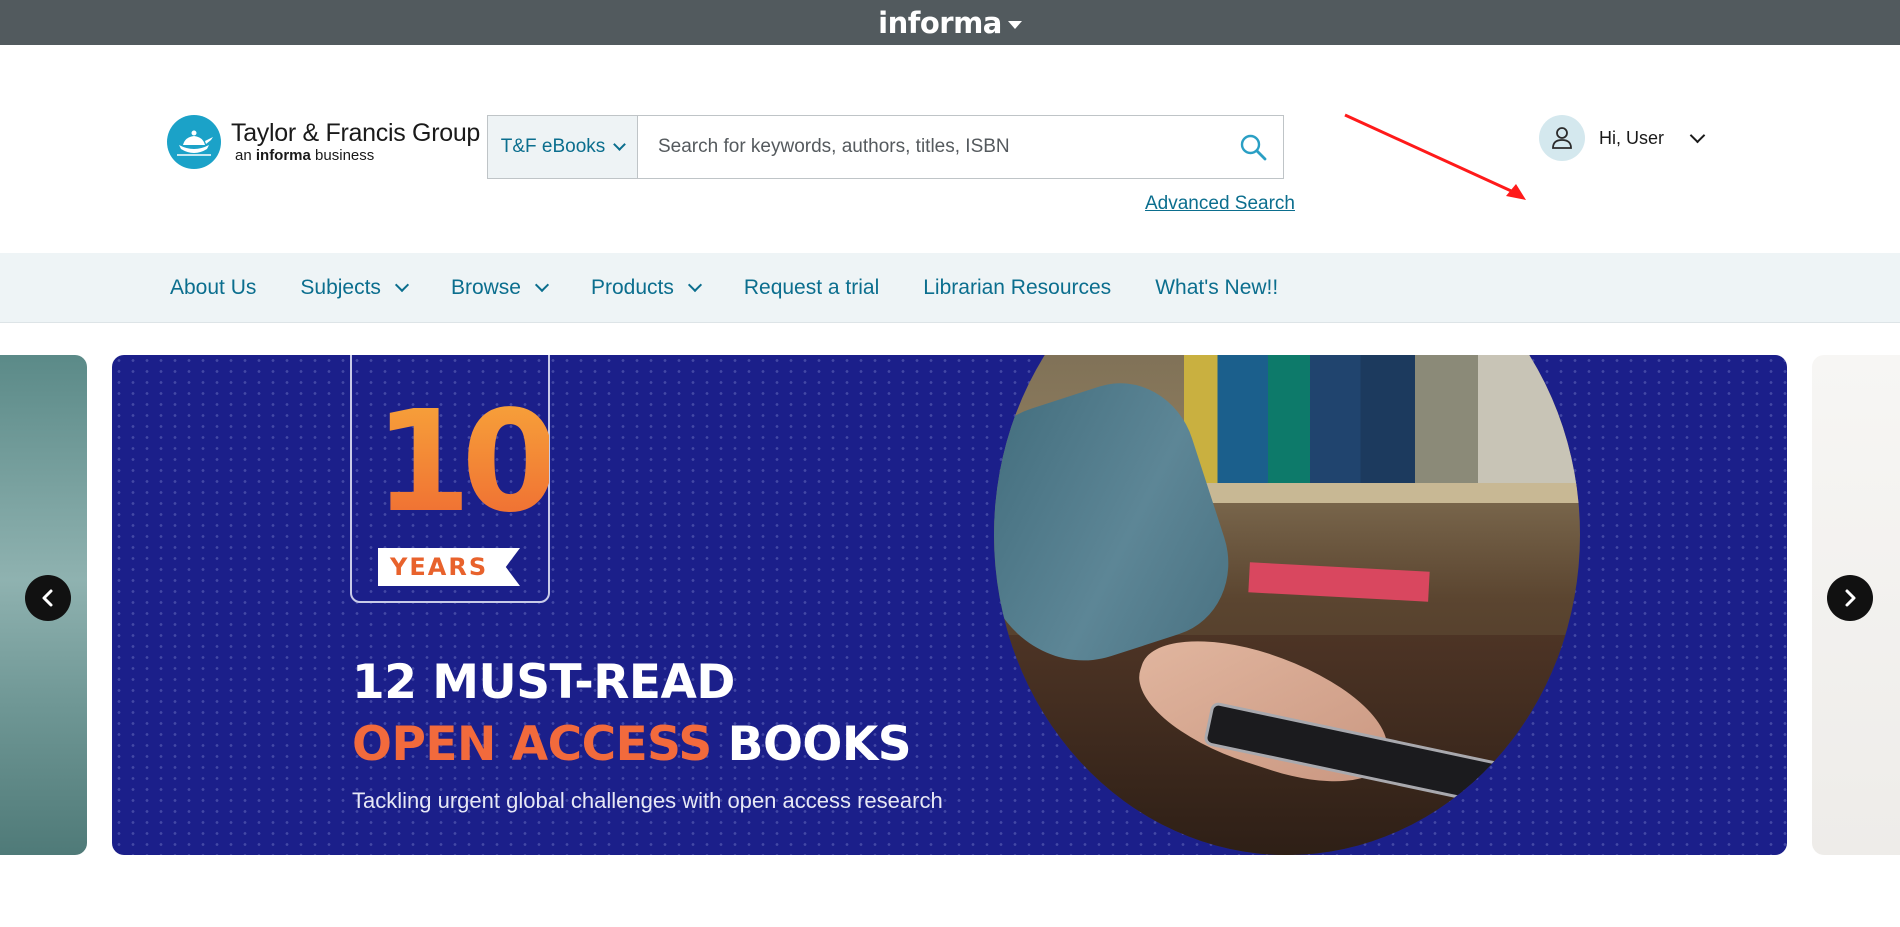 The width and height of the screenshot is (1900, 927). I want to click on search-button, so click(1253, 147).